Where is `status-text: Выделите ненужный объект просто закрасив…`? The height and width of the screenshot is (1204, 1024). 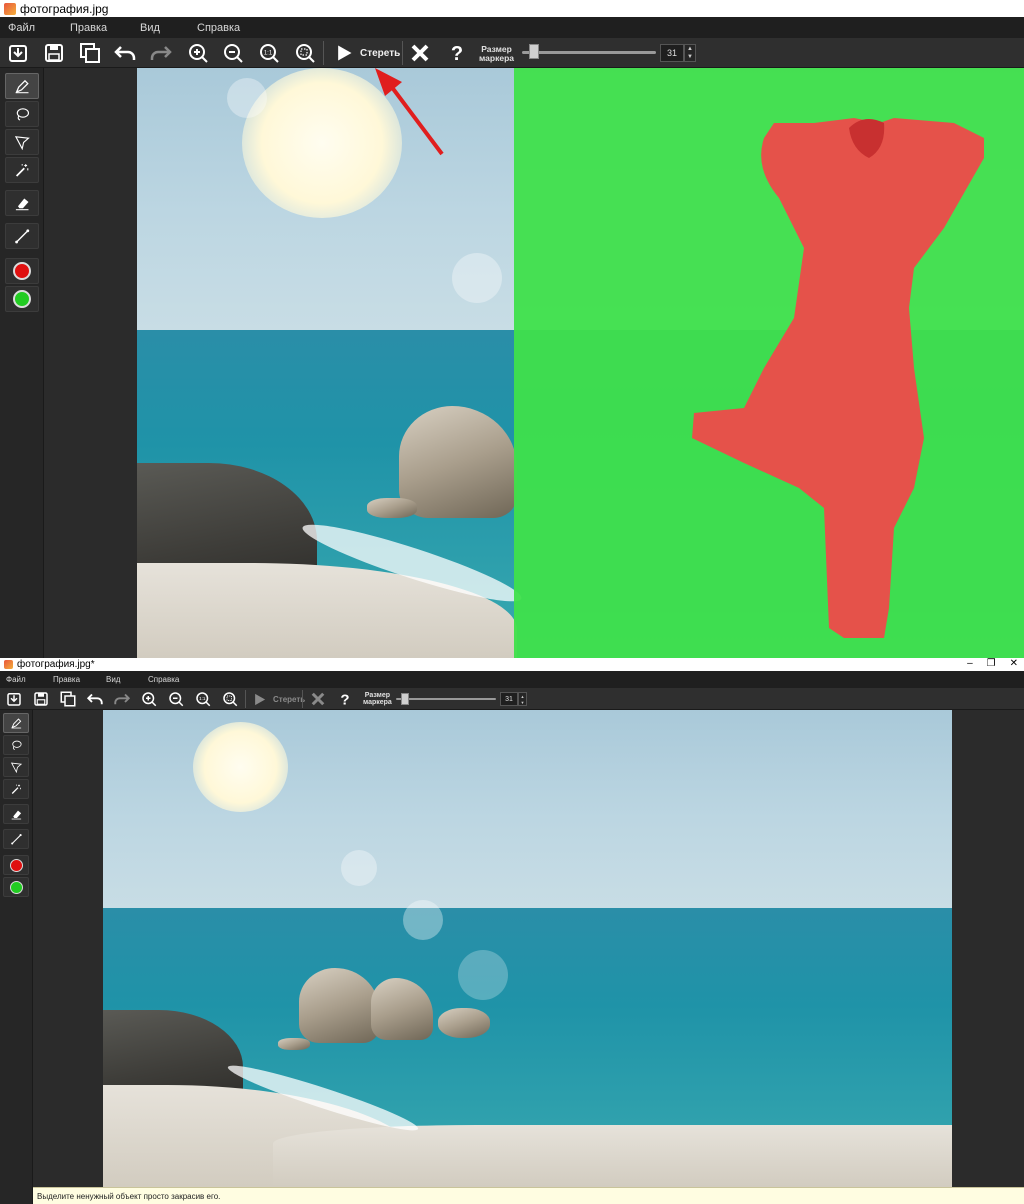
status-text: Выделите ненужный объект просто закрасив… is located at coordinates (129, 1196).